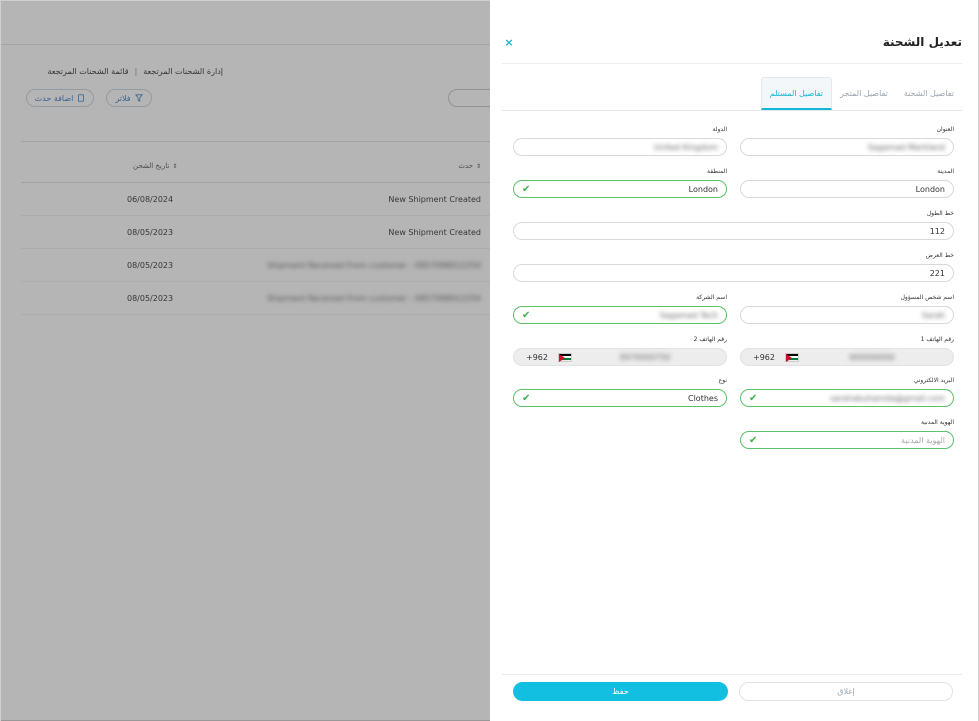 This screenshot has height=721, width=979. I want to click on address-field: العنوان Sagamad Markland, so click(847, 142).